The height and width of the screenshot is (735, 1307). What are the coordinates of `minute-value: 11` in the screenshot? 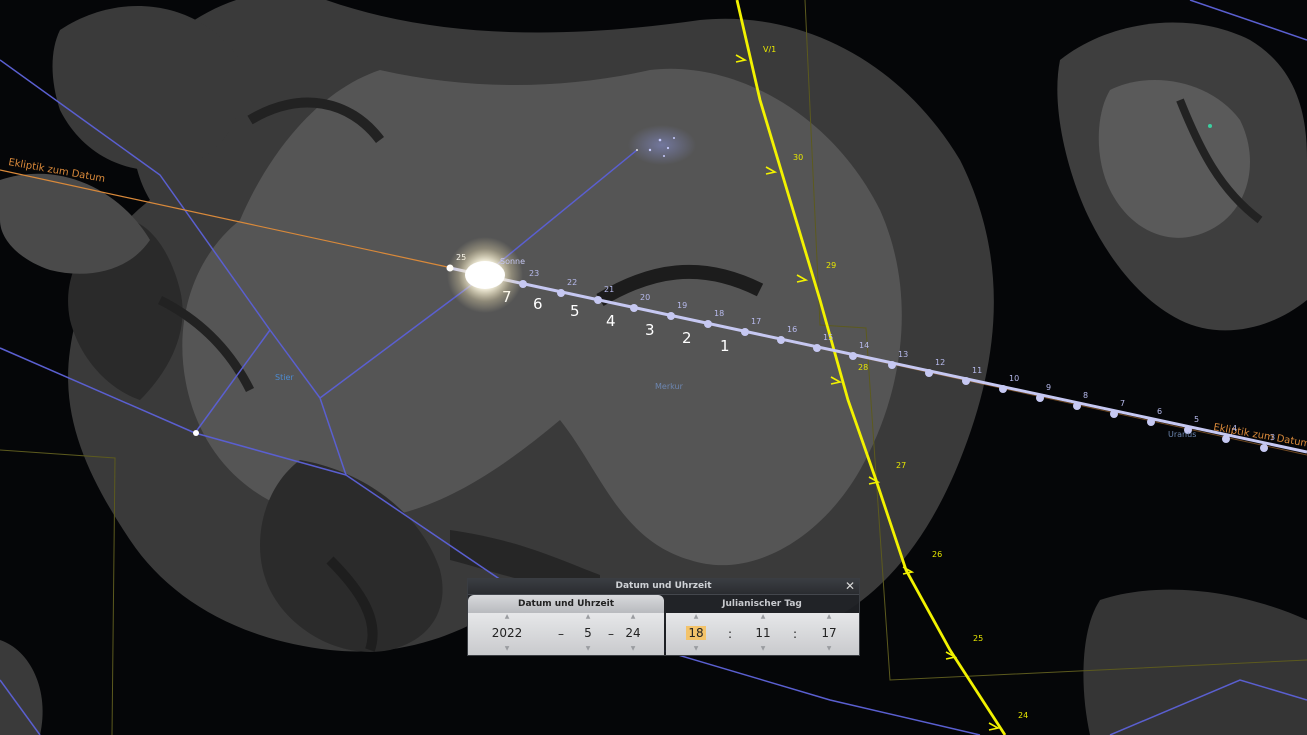 It's located at (763, 633).